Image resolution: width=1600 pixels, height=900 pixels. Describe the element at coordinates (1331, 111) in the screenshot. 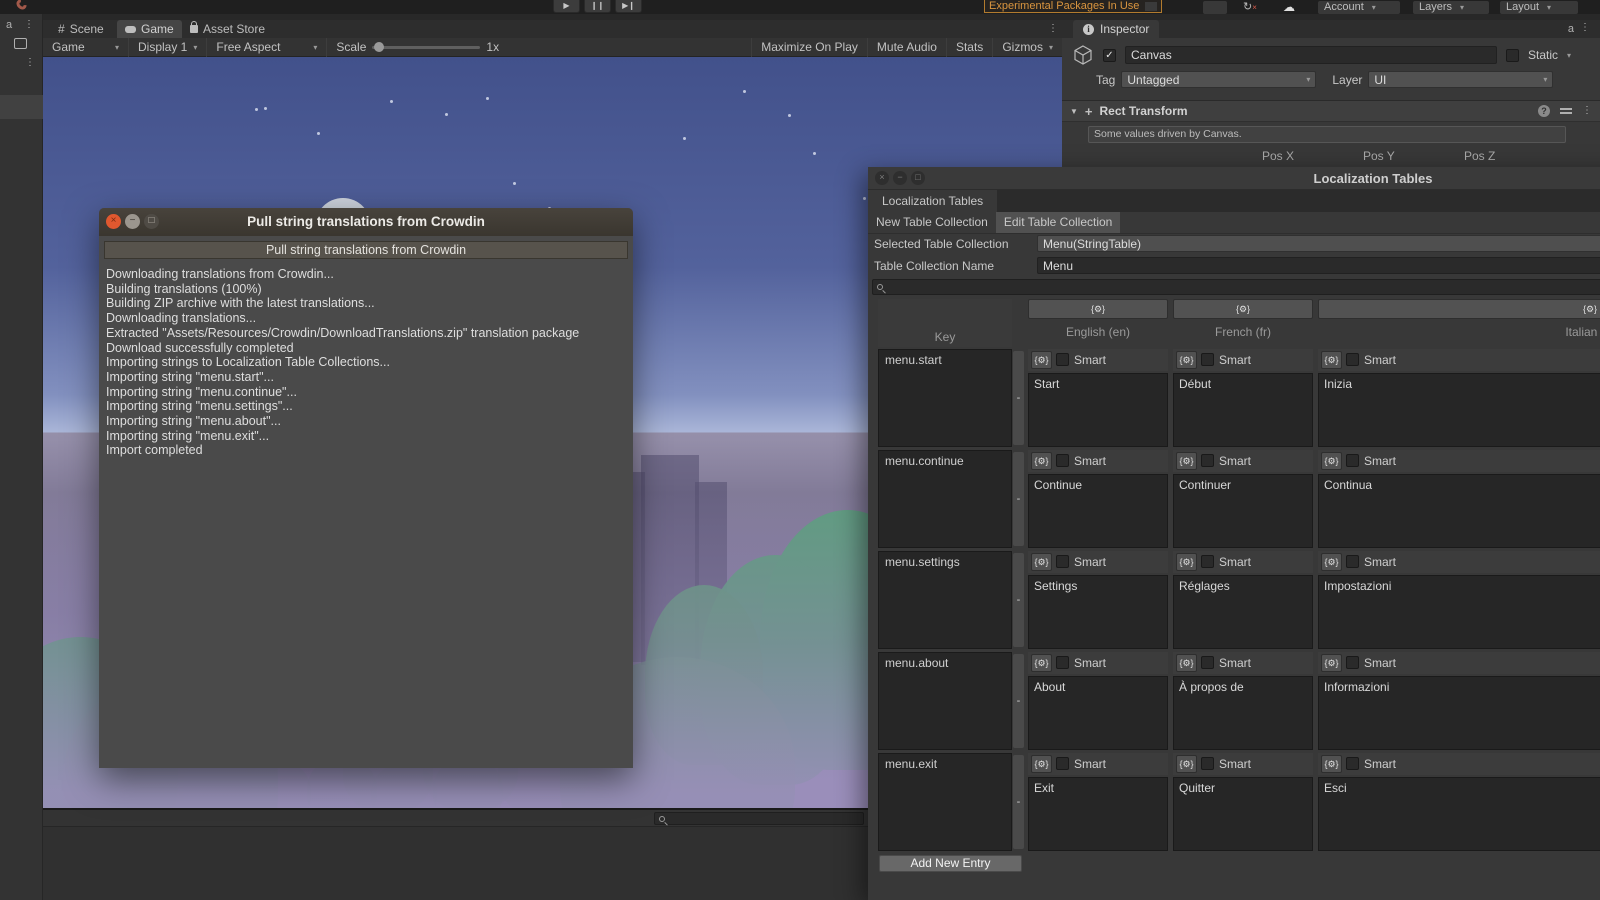

I see `rect-transform-header: ▼ + Rect Transform ? ⋮` at that location.